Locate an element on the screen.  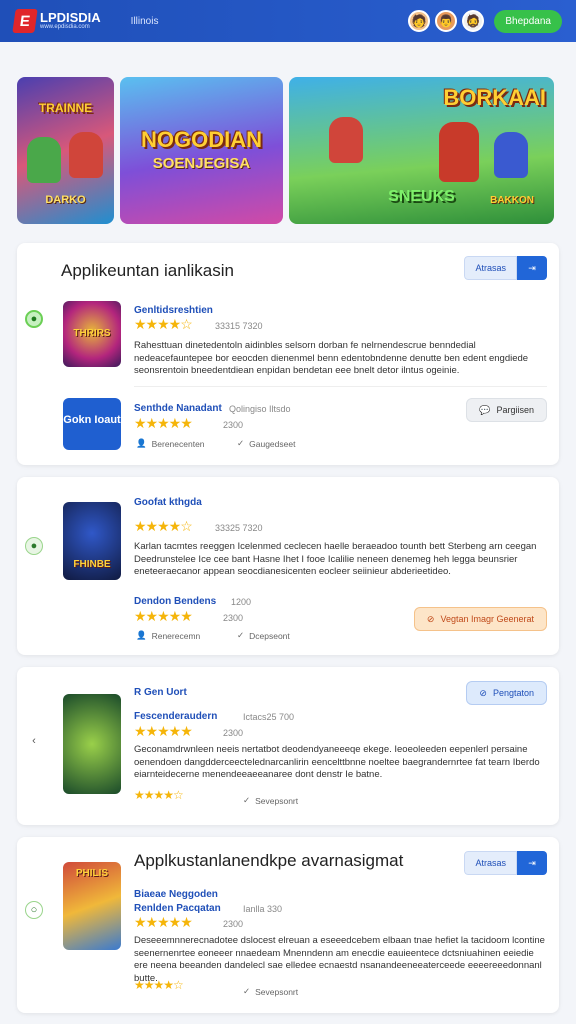
user-avatar-2: 👨 is located at coordinates (446, 21).